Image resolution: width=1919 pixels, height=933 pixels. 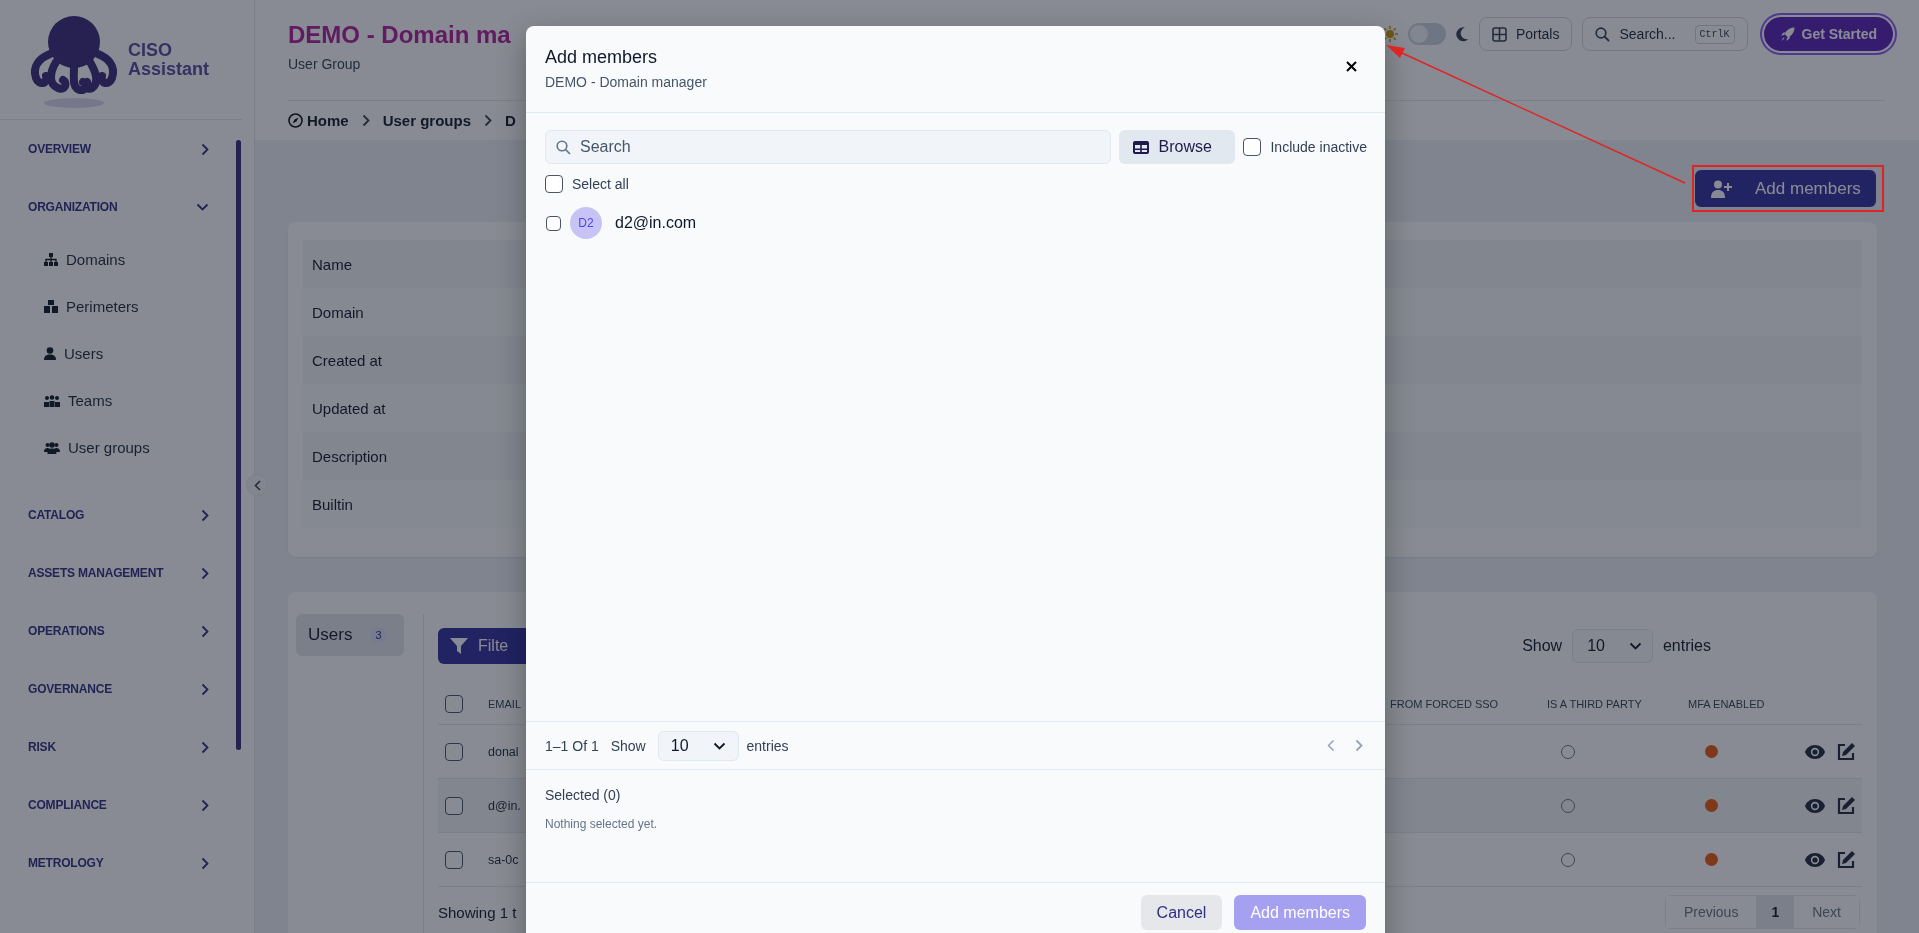 What do you see at coordinates (1444, 704) in the screenshot?
I see `column-header: FROM FORCED SSO` at bounding box center [1444, 704].